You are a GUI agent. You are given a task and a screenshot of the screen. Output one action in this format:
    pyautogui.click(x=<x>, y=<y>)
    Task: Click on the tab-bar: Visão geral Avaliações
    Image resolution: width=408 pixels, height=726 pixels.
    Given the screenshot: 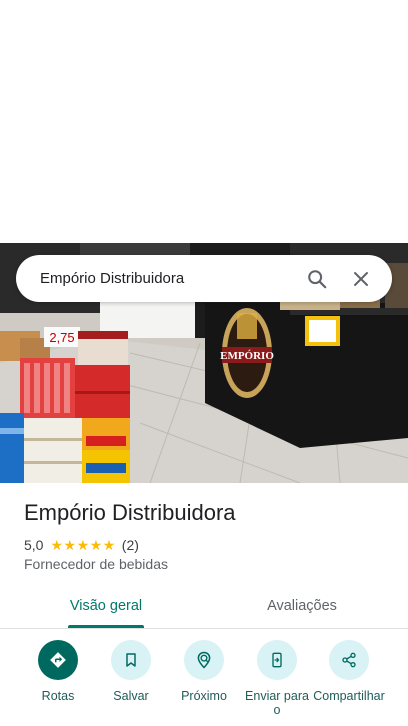 What is the action you would take?
    pyautogui.click(x=204, y=606)
    